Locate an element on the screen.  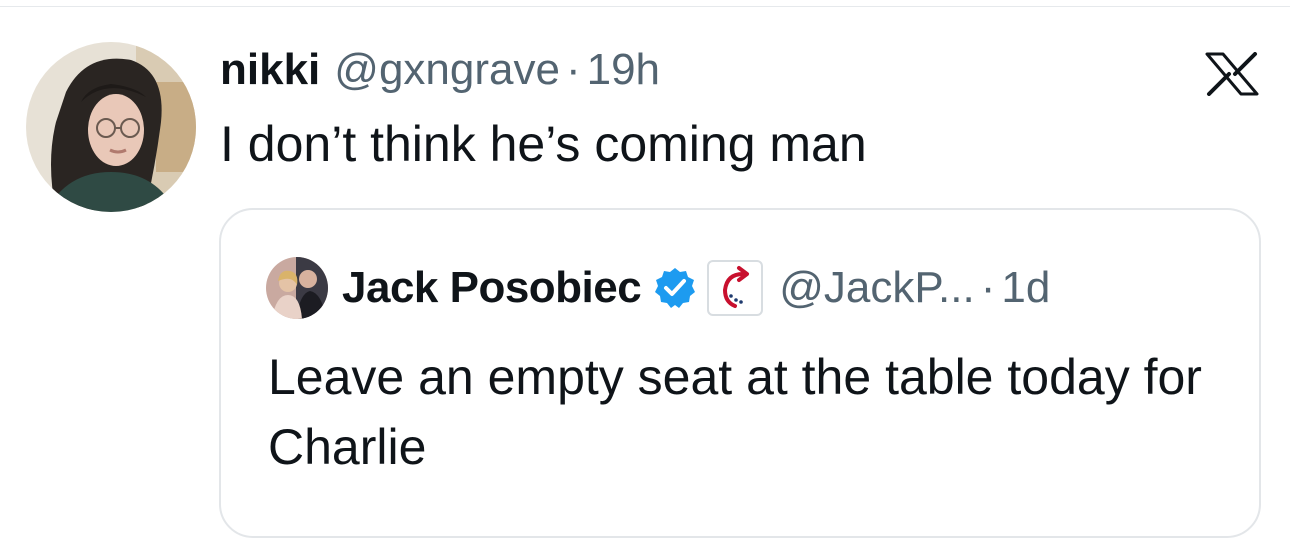
avatar-photo-icon is located at coordinates (111, 127).